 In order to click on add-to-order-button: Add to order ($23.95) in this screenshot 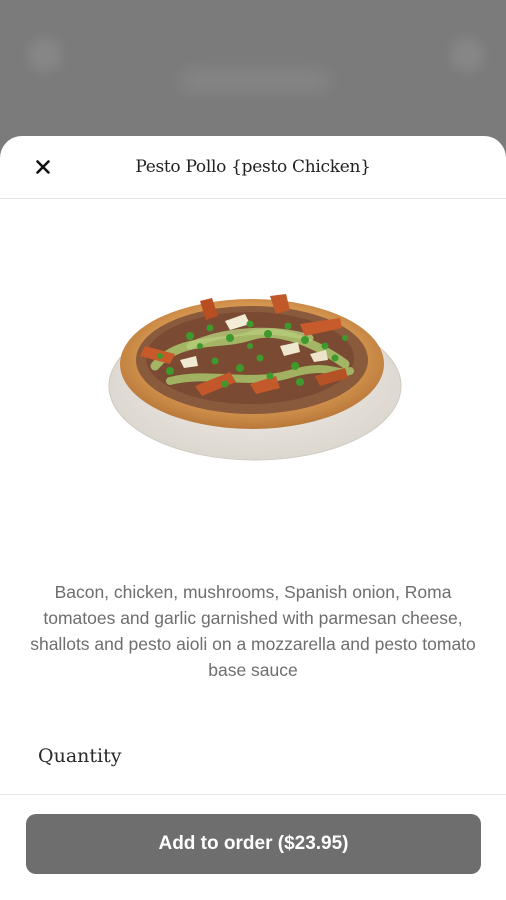, I will do `click(253, 844)`.